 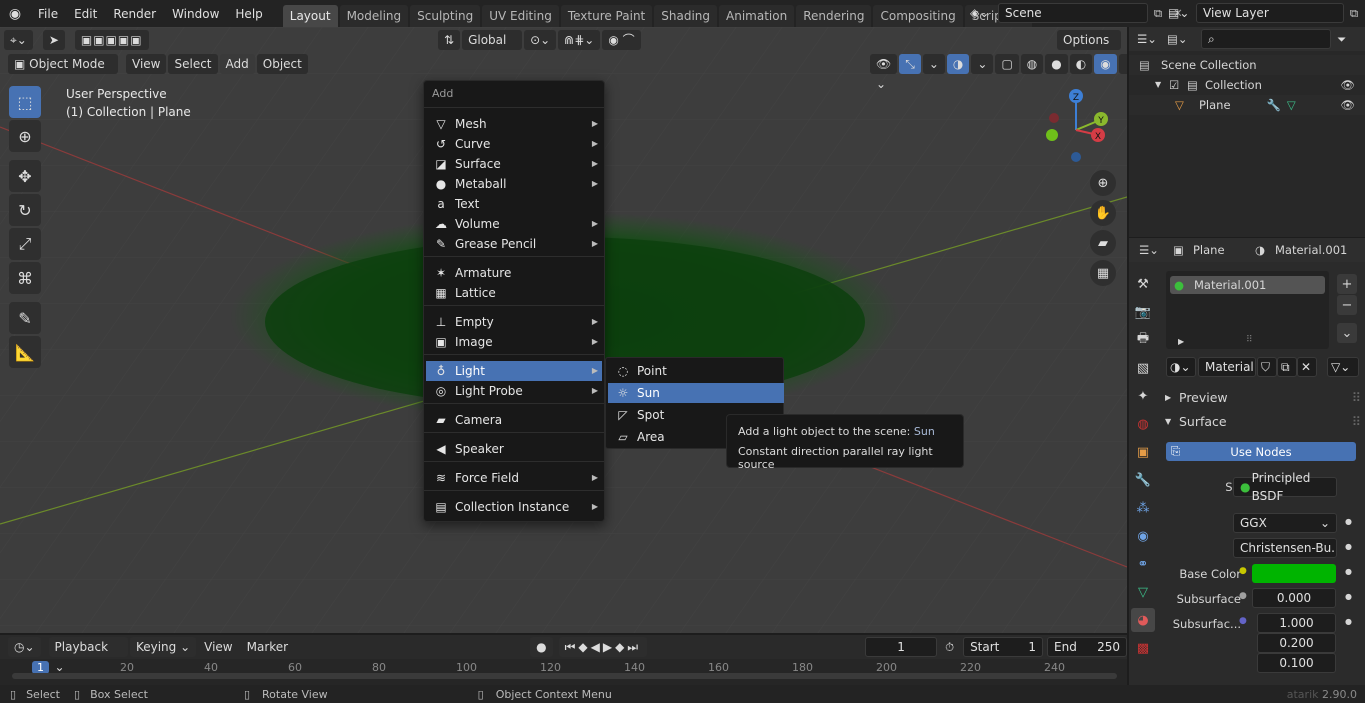 What do you see at coordinates (24, 647) in the screenshot?
I see `timeline-editor-icon: ◷⌄` at bounding box center [24, 647].